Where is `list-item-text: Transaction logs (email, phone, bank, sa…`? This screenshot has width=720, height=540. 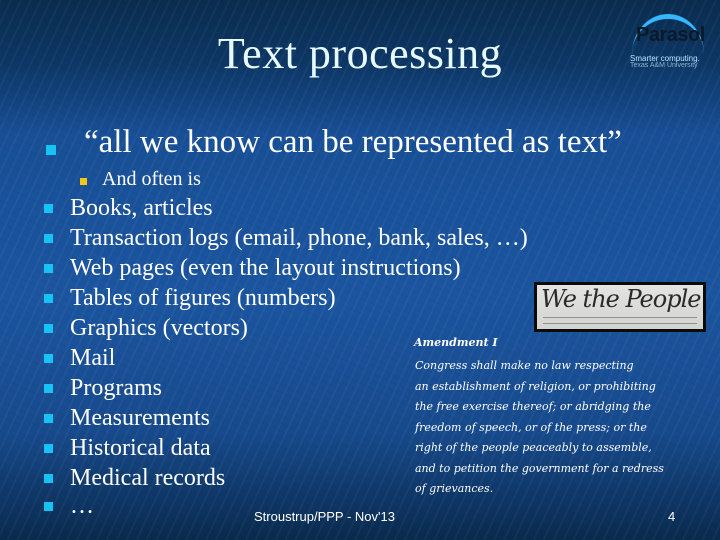 list-item-text: Transaction logs (email, phone, bank, sa… is located at coordinates (299, 238).